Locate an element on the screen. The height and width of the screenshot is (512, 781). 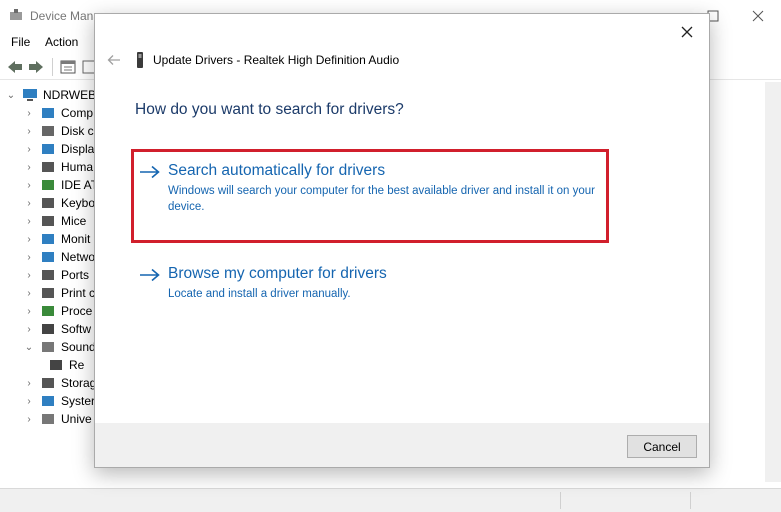
tree-category-item: › Monit is located at coordinates (57, 239).